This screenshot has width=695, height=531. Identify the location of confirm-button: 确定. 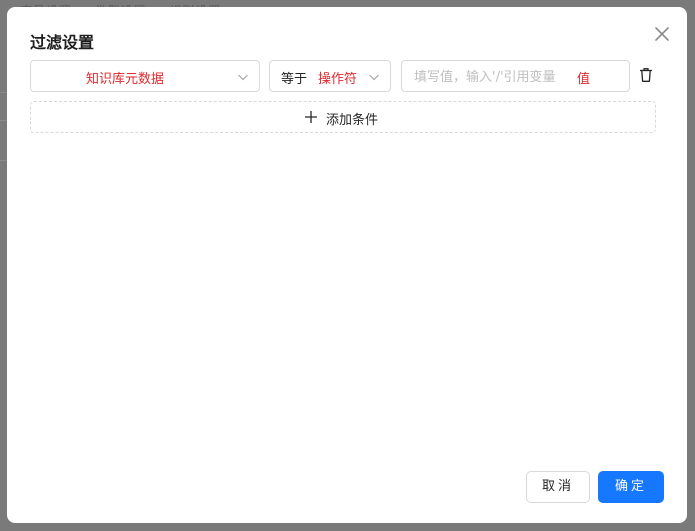
(631, 487).